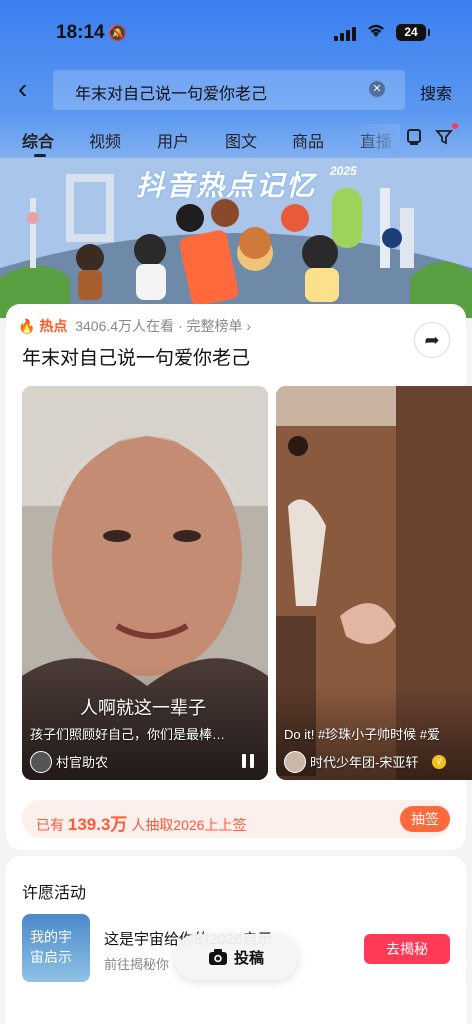 This screenshot has height=1024, width=472. What do you see at coordinates (407, 949) in the screenshot?
I see `reveal-button: 去揭秘` at bounding box center [407, 949].